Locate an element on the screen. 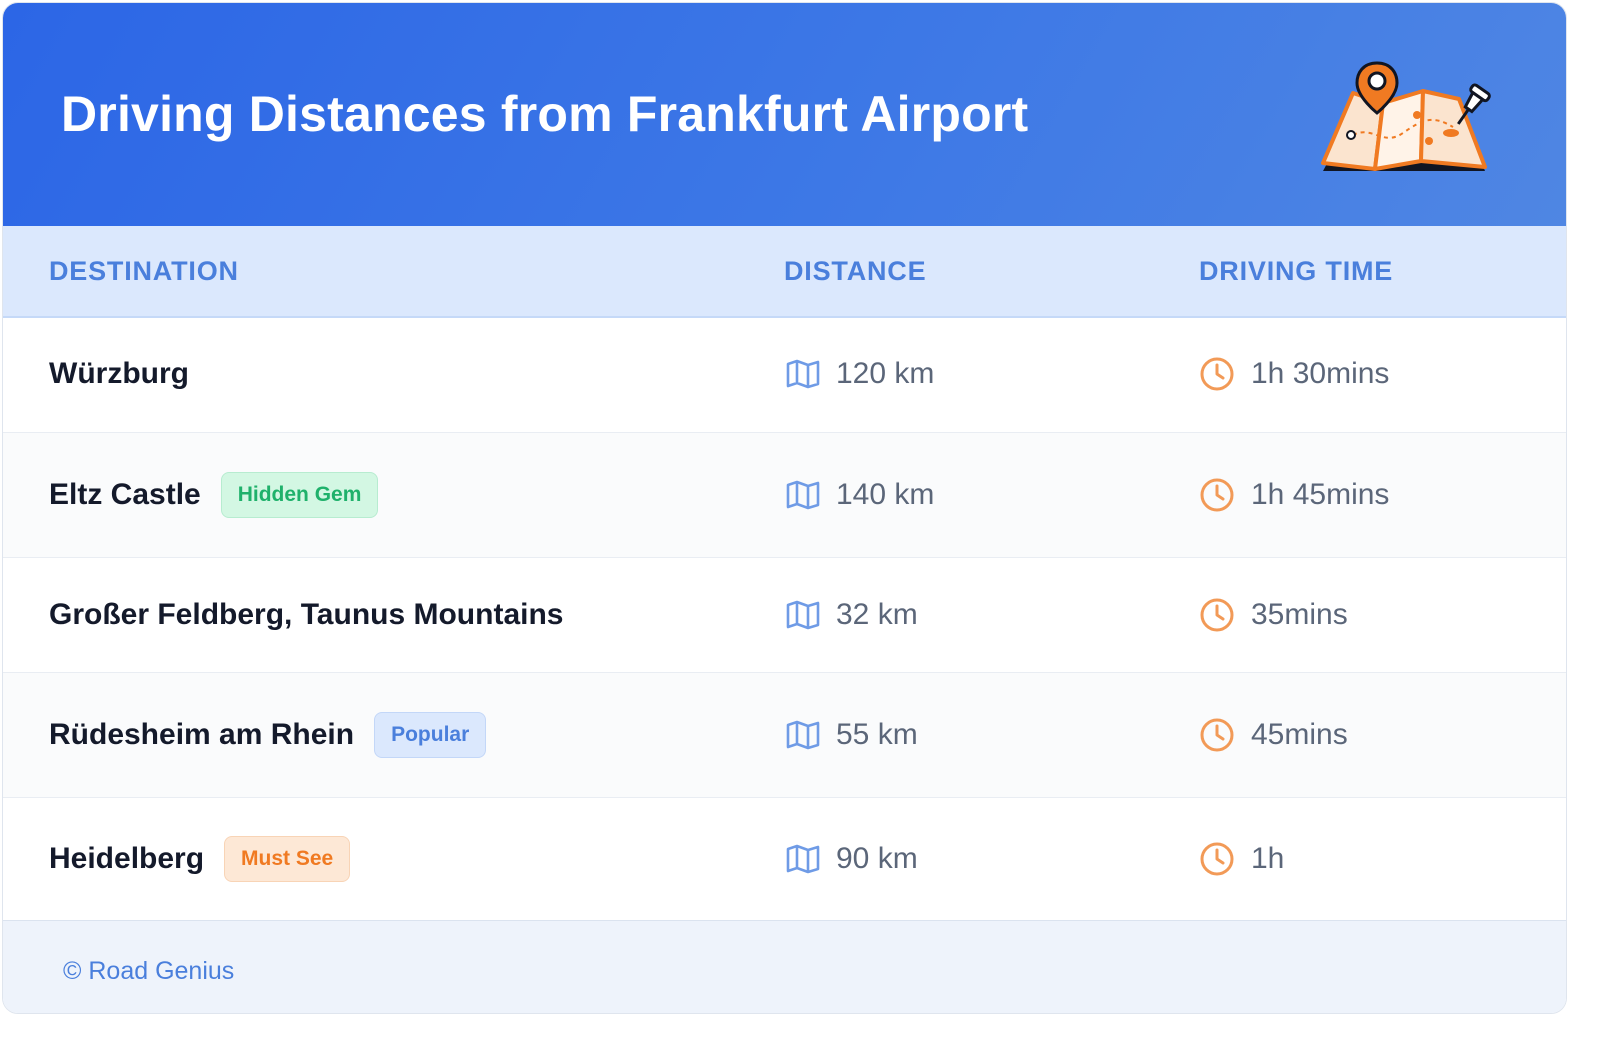 Image resolution: width=1604 pixels, height=1038 pixels. distance-cell: 32 km is located at coordinates (852, 615).